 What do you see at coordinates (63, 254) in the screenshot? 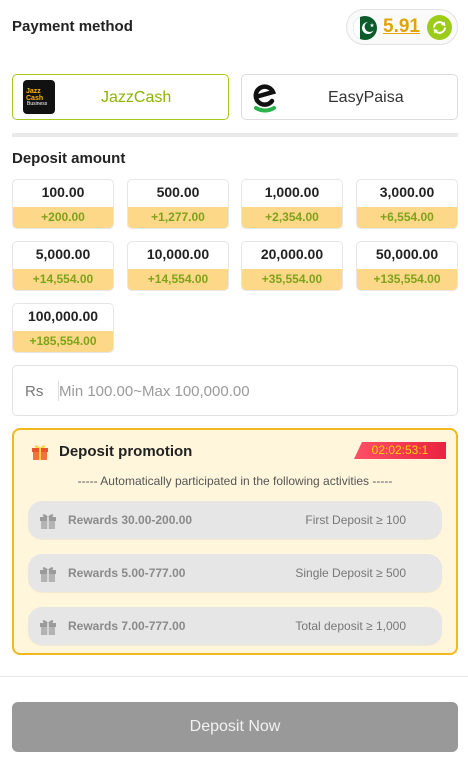
I see `amount-value: 5,000.00` at bounding box center [63, 254].